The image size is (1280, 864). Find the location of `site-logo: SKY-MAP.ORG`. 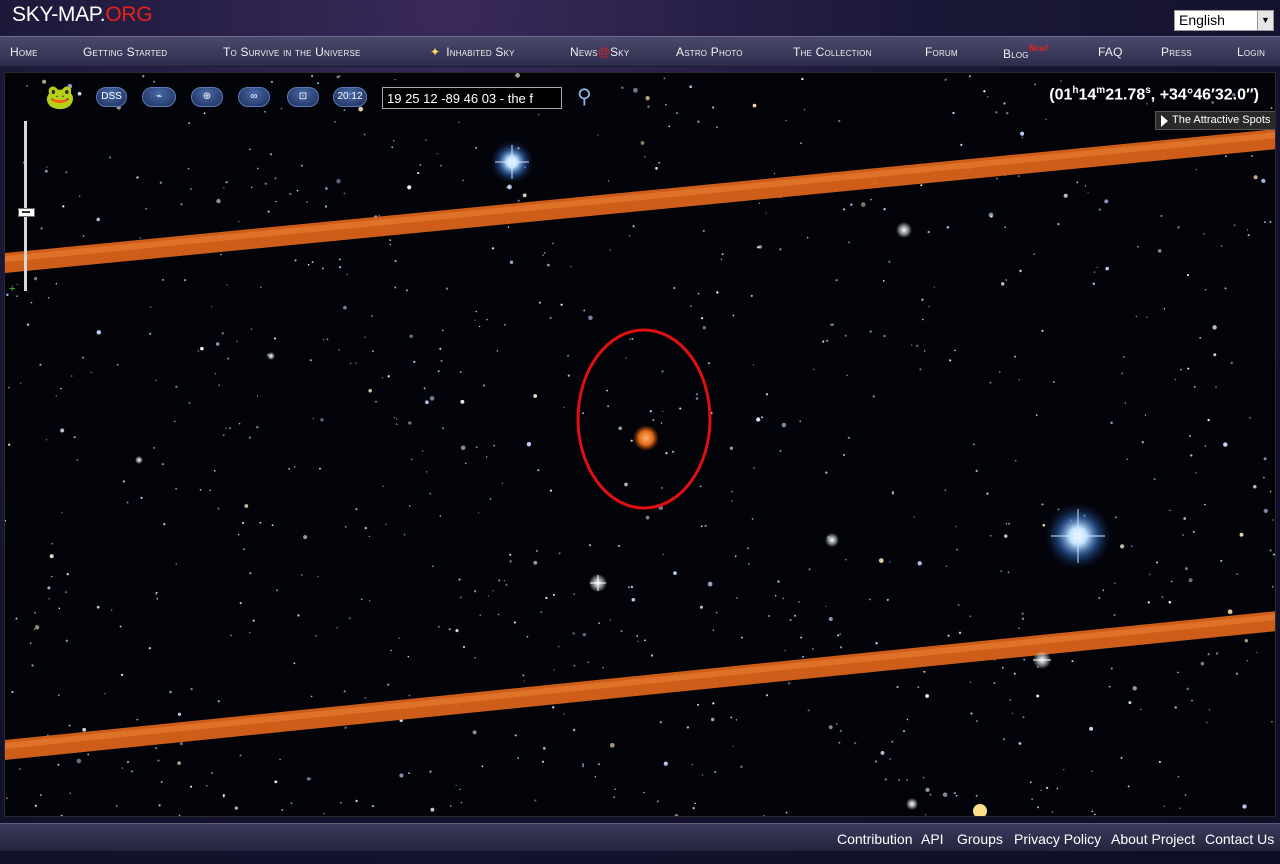

site-logo: SKY-MAP.ORG is located at coordinates (82, 15).